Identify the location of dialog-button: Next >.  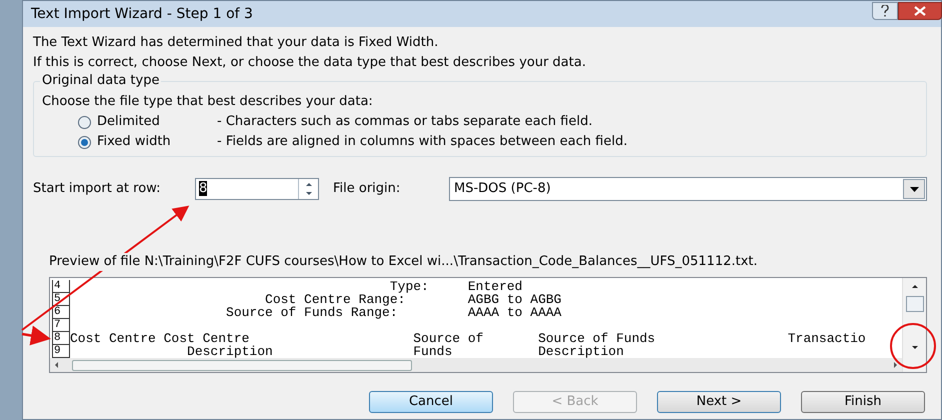
(719, 402).